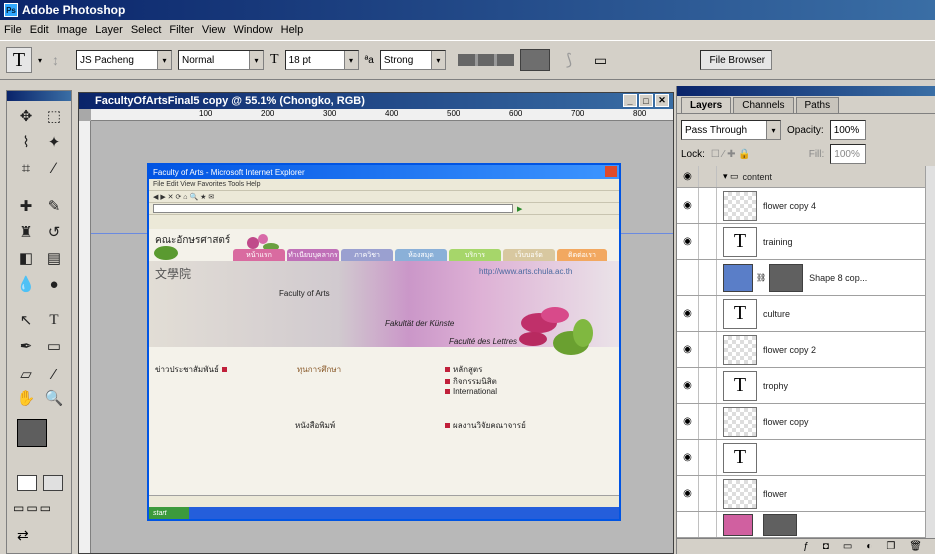 The height and width of the screenshot is (554, 935). What do you see at coordinates (124, 60) in the screenshot?
I see `font-family-select: JS Pacheng ▾` at bounding box center [124, 60].